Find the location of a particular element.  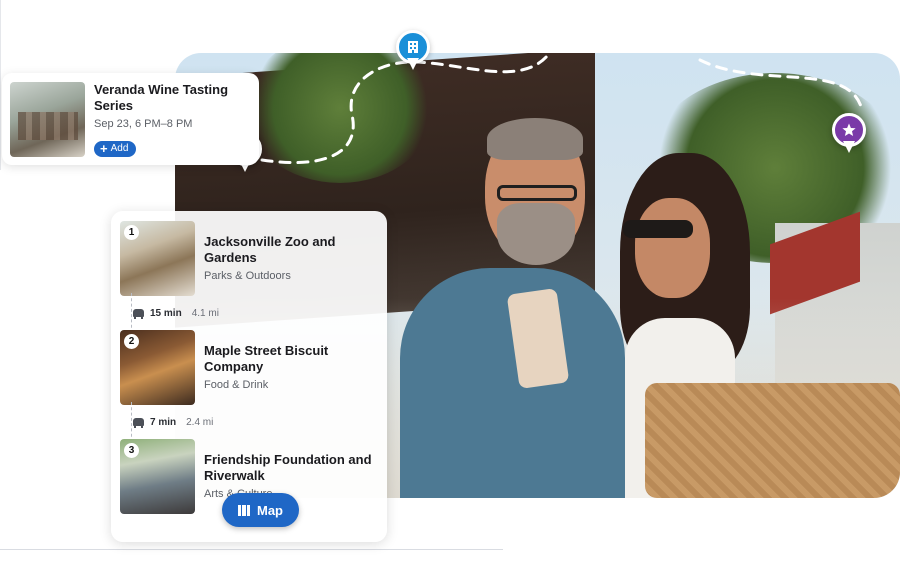

stop-name: Jacksonville Zoo and Gardens is located at coordinates (270, 249).